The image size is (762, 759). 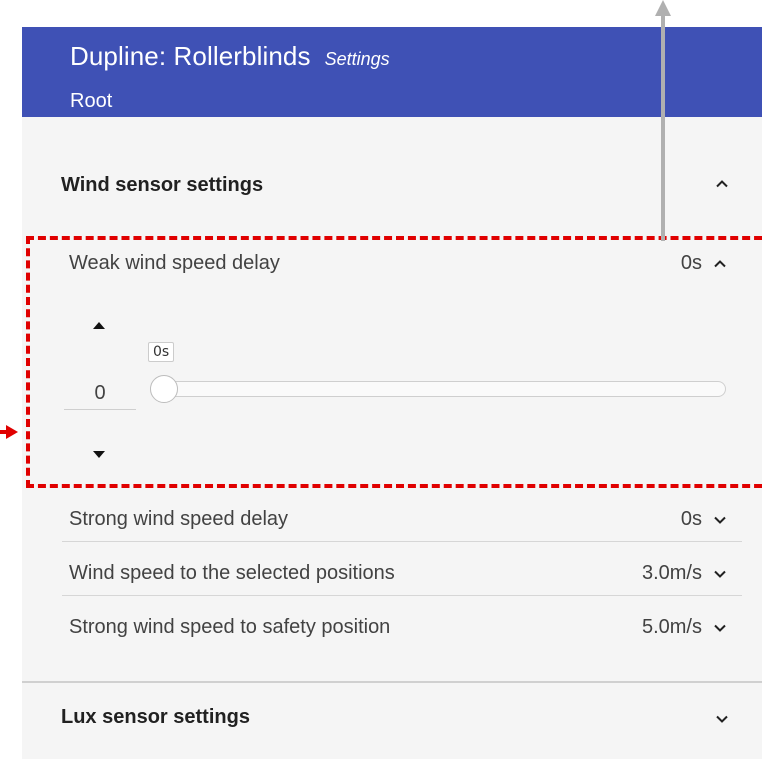 What do you see at coordinates (99, 455) in the screenshot?
I see `arrow-down-icon` at bounding box center [99, 455].